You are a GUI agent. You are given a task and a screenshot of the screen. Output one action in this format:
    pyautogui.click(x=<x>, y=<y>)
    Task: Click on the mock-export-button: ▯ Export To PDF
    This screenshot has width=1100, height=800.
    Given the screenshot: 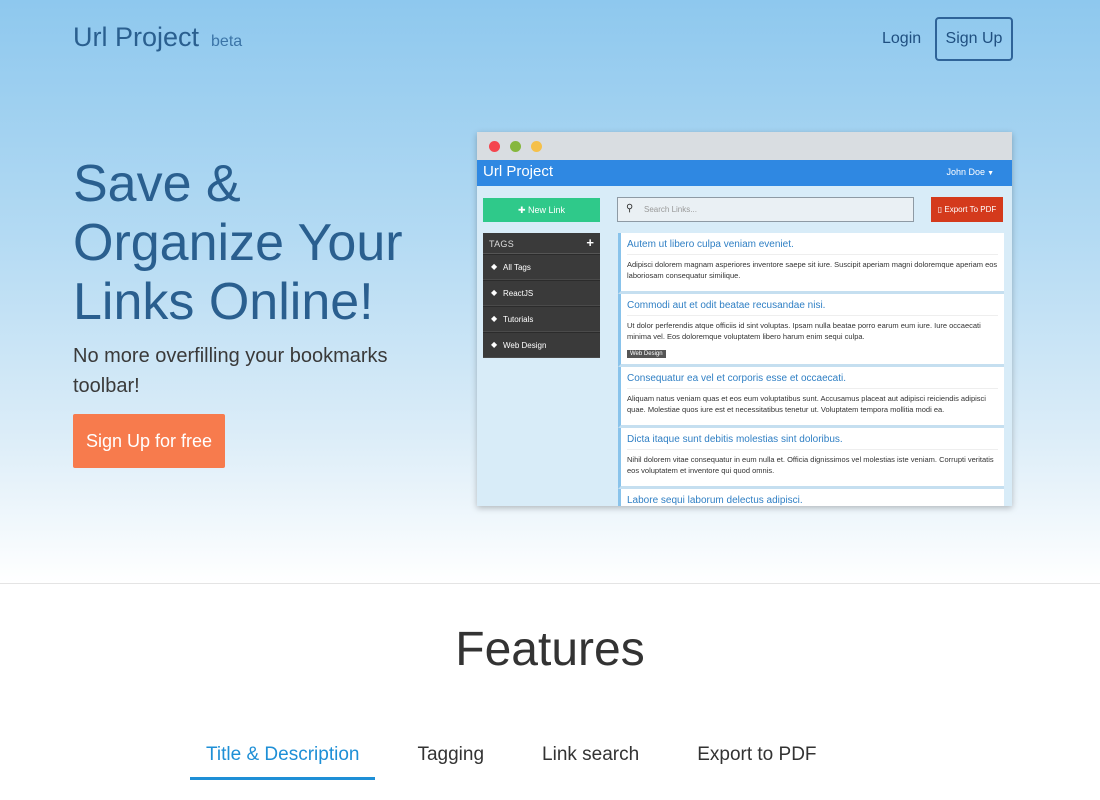 What is the action you would take?
    pyautogui.click(x=967, y=209)
    